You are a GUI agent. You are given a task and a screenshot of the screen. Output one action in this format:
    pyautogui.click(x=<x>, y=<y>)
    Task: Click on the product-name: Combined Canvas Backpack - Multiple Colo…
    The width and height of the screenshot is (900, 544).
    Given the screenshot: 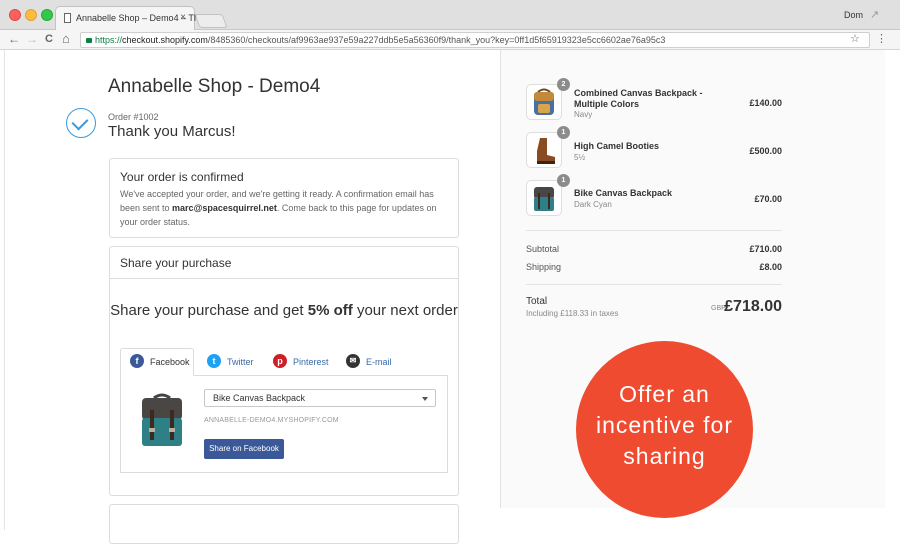 What is the action you would take?
    pyautogui.click(x=638, y=98)
    